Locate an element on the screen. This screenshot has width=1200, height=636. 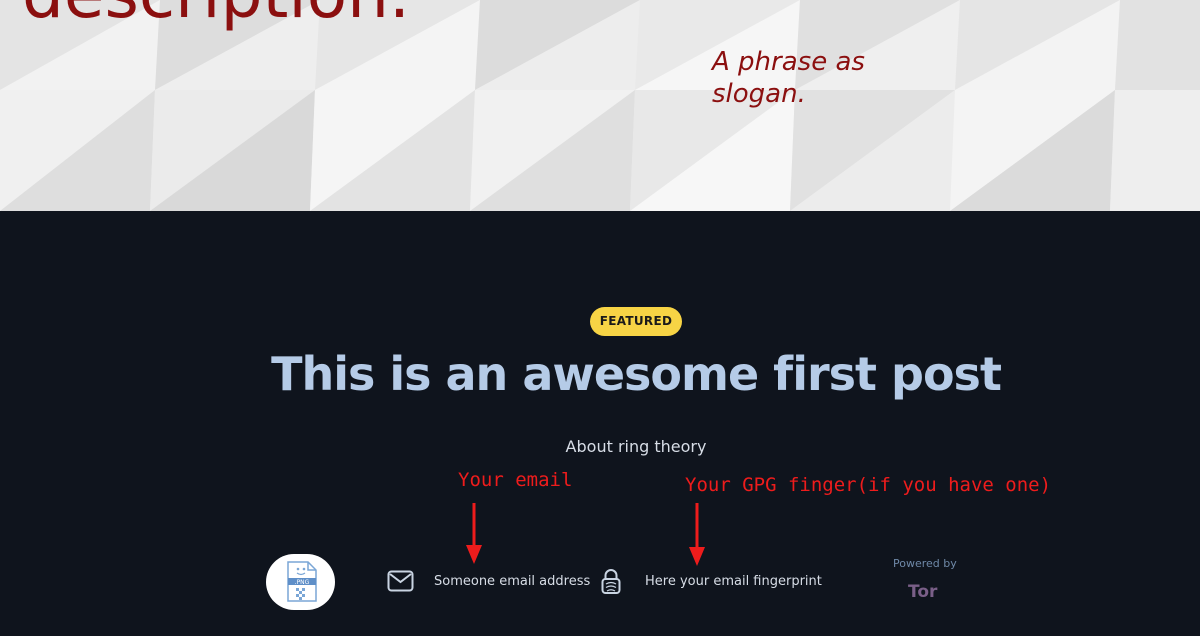
png-file-icon: .PNG is located at coordinates (301, 581).